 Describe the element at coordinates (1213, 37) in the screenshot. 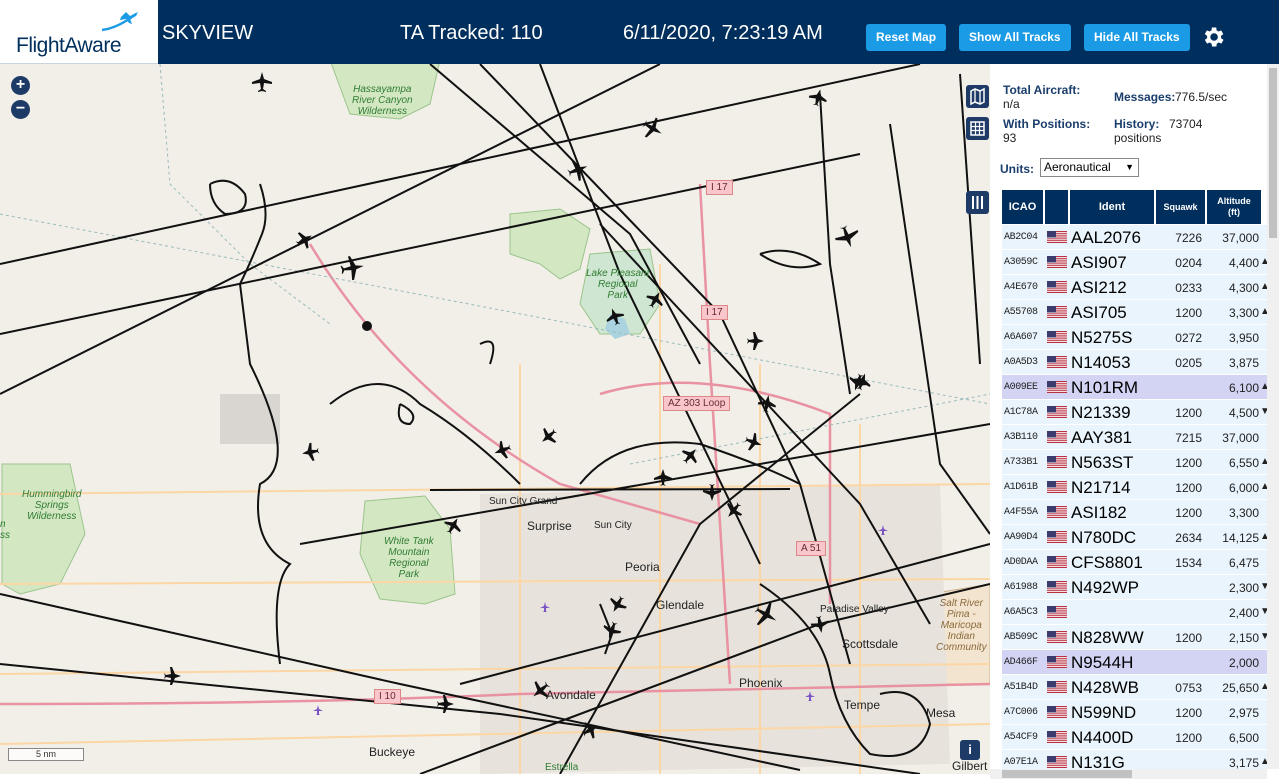

I see `gear-icon` at that location.